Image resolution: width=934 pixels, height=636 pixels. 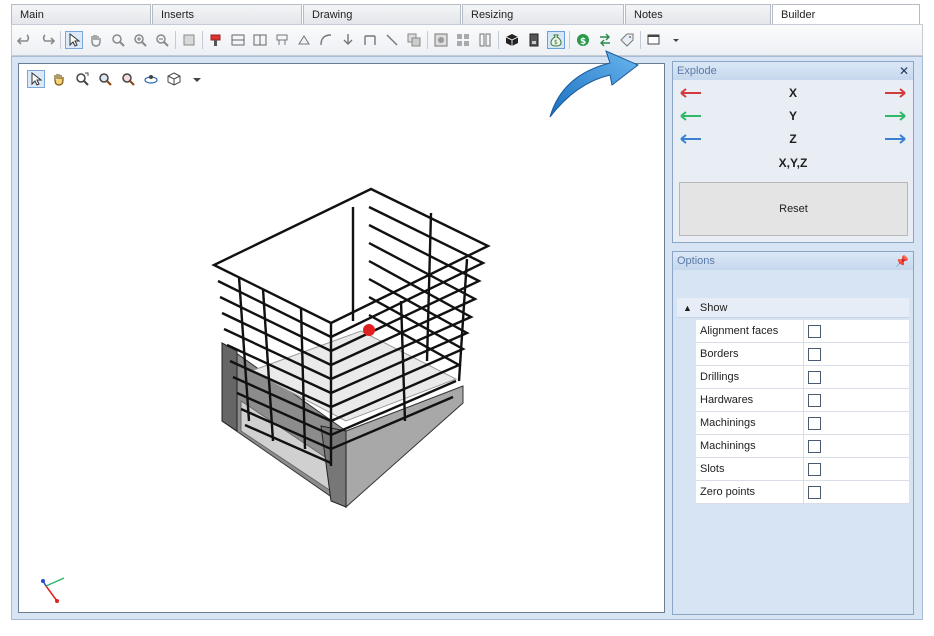 What do you see at coordinates (369, 330) in the screenshot?
I see `selection-marker` at bounding box center [369, 330].